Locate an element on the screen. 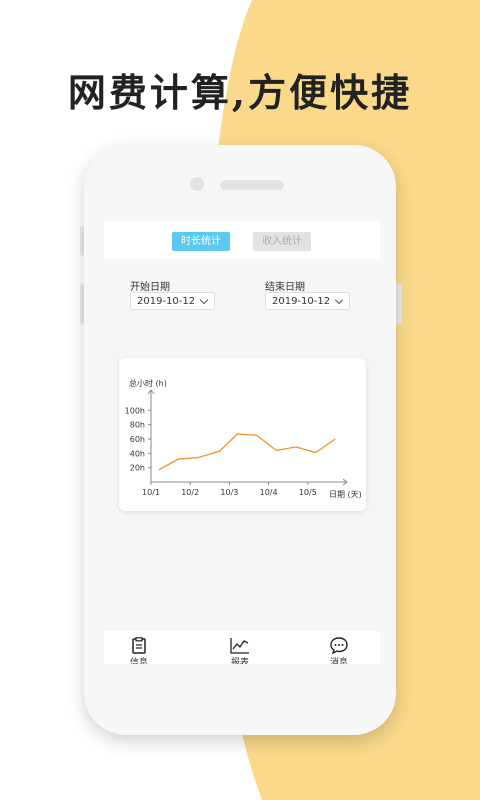 The width and height of the screenshot is (480, 800). y-tick-label: 20h is located at coordinates (137, 468).